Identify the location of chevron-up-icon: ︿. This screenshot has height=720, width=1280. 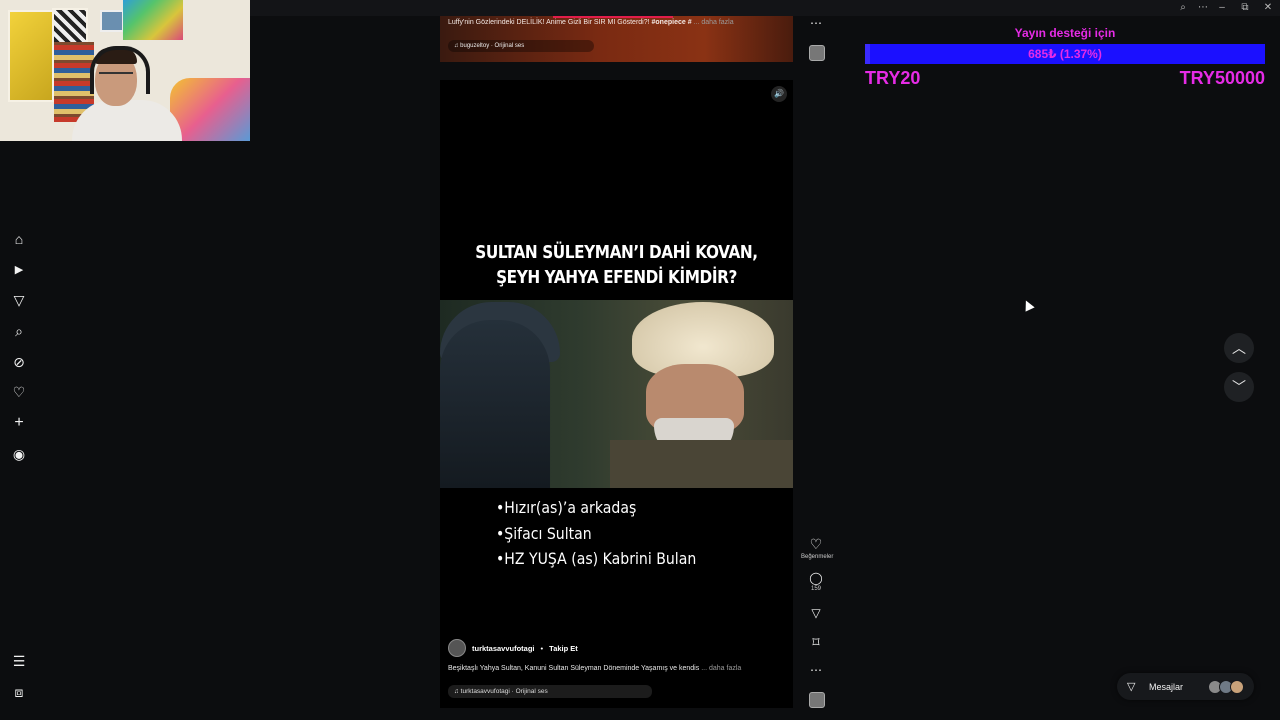
(1239, 348).